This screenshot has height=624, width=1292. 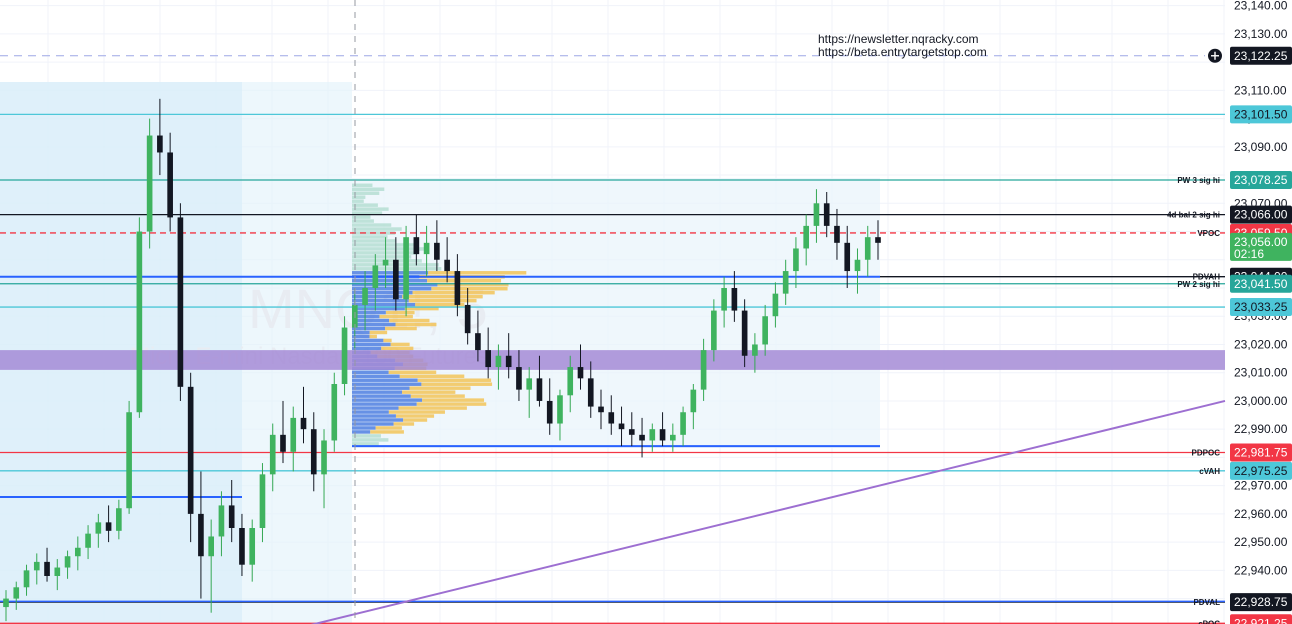 I want to click on level-price-label: 22,921.25, so click(x=1261, y=620).